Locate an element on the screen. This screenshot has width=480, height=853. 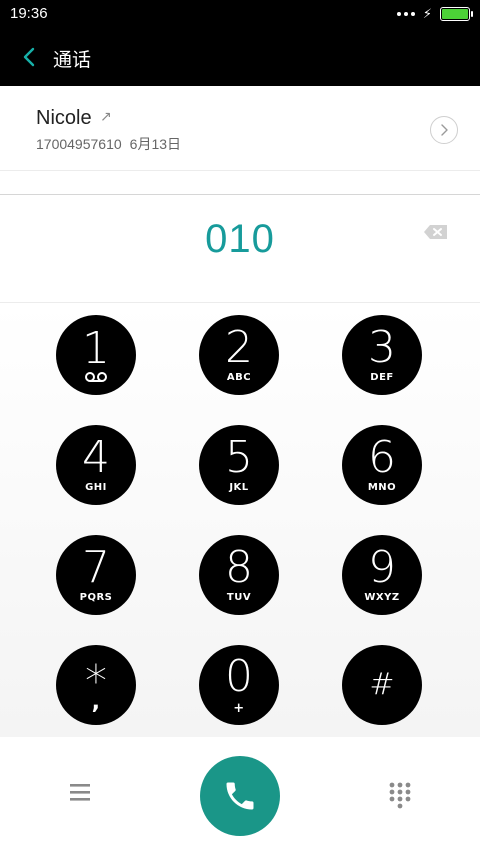
key-hash: # is located at coordinates (382, 685).